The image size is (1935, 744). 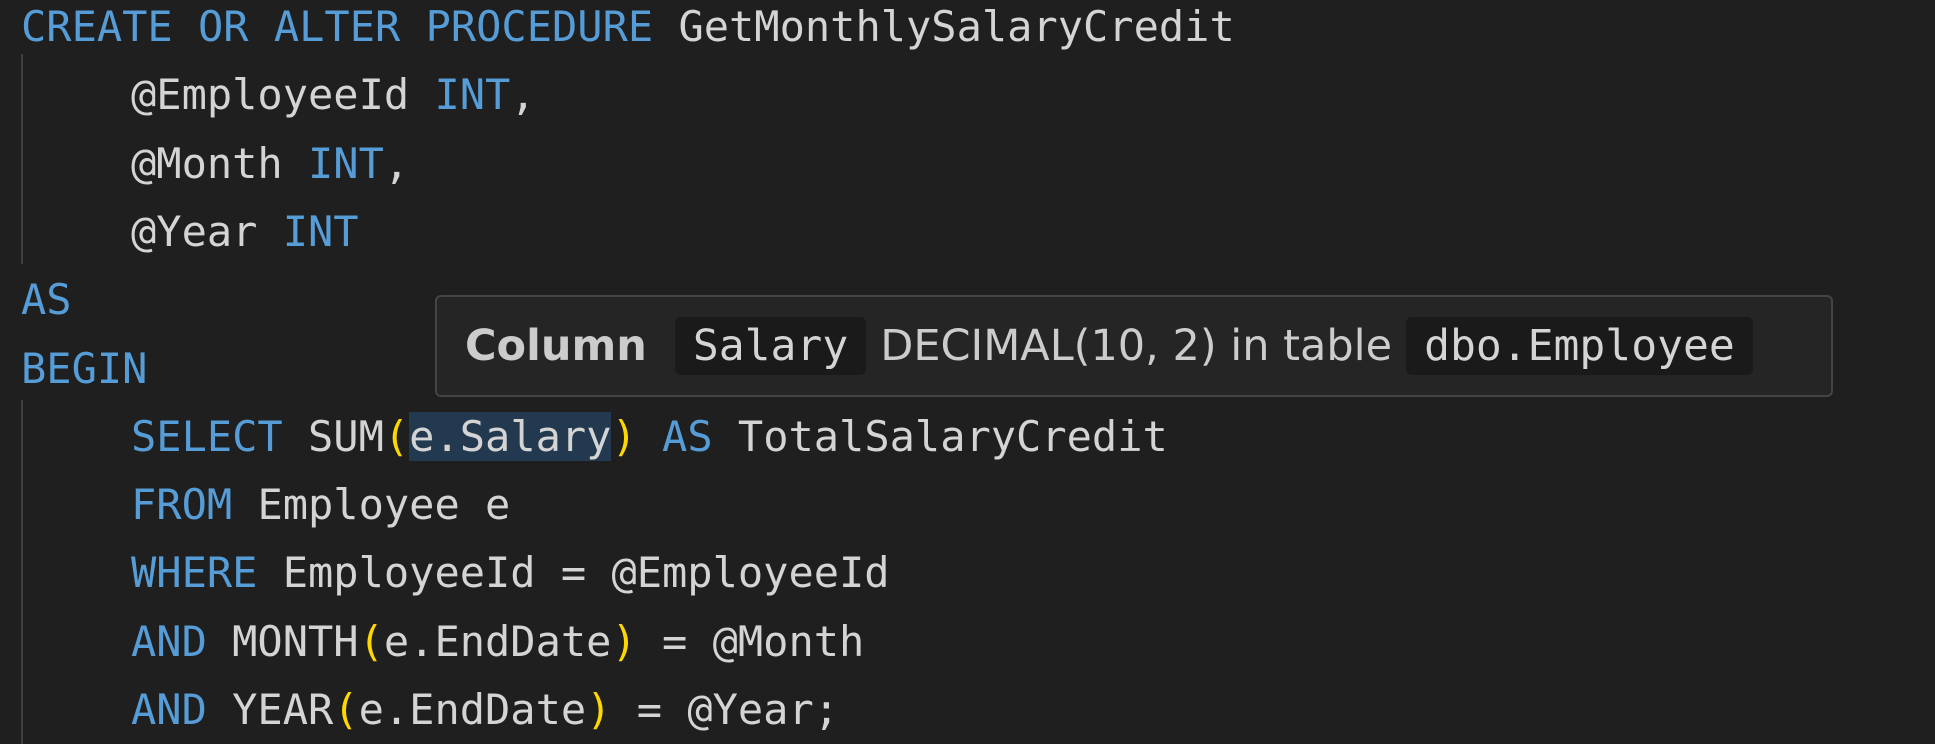 I want to click on code-token: SUM, so click(x=333, y=436).